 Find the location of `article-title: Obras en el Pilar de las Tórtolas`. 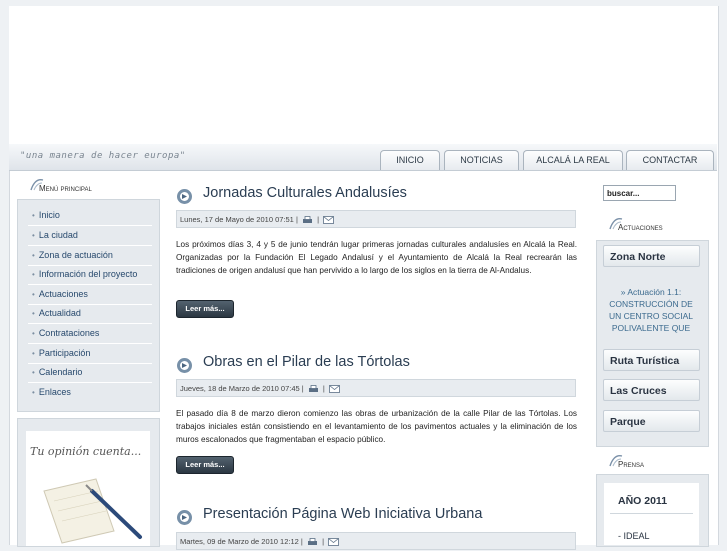

article-title: Obras en el Pilar de las Tórtolas is located at coordinates (306, 362).